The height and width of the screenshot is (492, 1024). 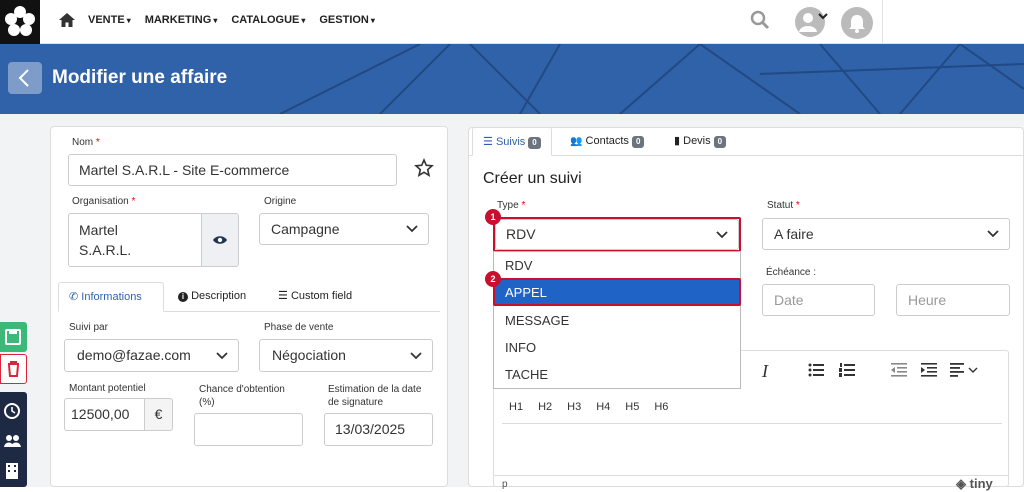 I want to click on currency-addon: €, so click(x=158, y=414).